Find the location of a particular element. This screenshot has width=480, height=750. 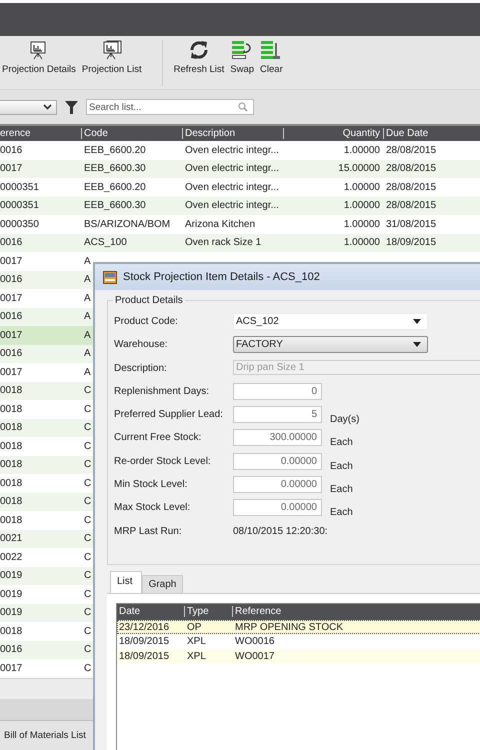

grid-row: 18/09/2015 XPL WO0017 is located at coordinates (298, 656).